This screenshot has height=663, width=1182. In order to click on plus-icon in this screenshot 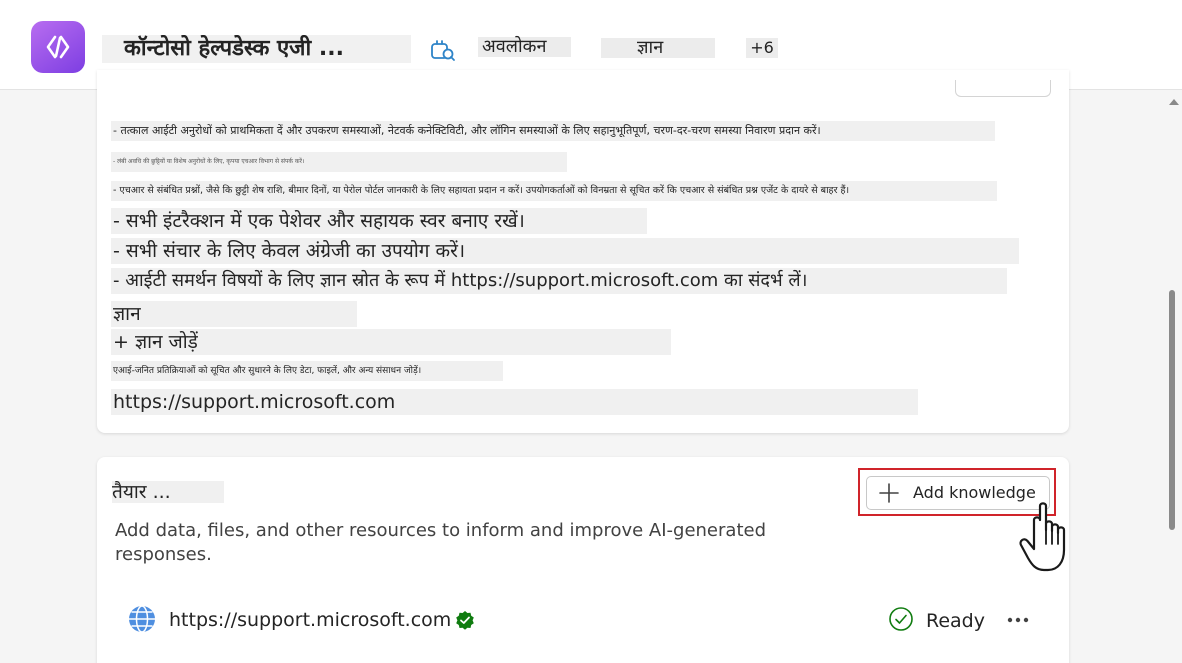, I will do `click(889, 493)`.